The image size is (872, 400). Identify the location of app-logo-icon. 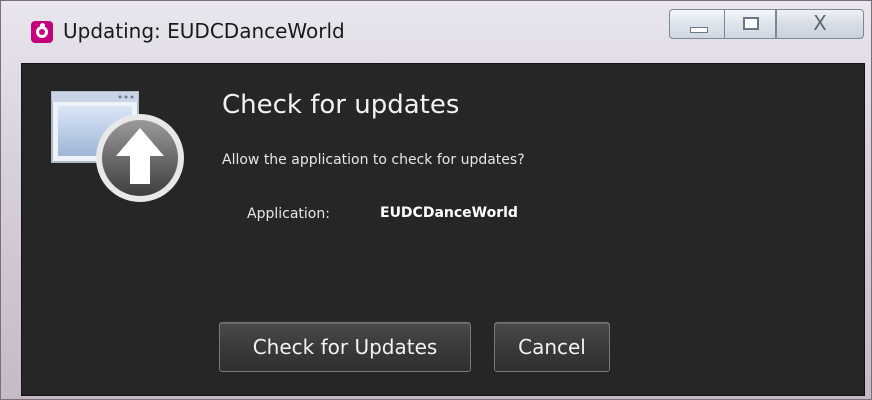
(42, 32).